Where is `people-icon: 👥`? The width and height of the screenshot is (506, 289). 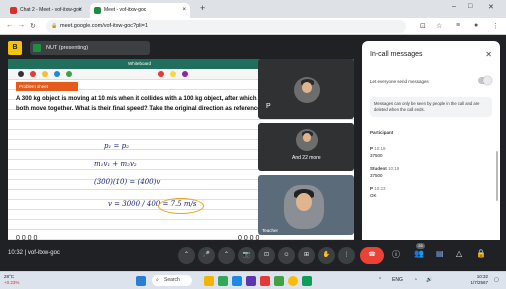 people-icon: 👥 is located at coordinates (419, 253).